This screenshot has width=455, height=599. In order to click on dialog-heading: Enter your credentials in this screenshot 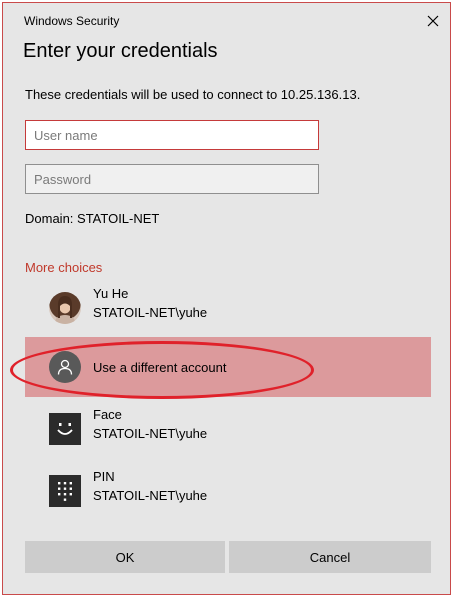, I will do `click(120, 51)`.